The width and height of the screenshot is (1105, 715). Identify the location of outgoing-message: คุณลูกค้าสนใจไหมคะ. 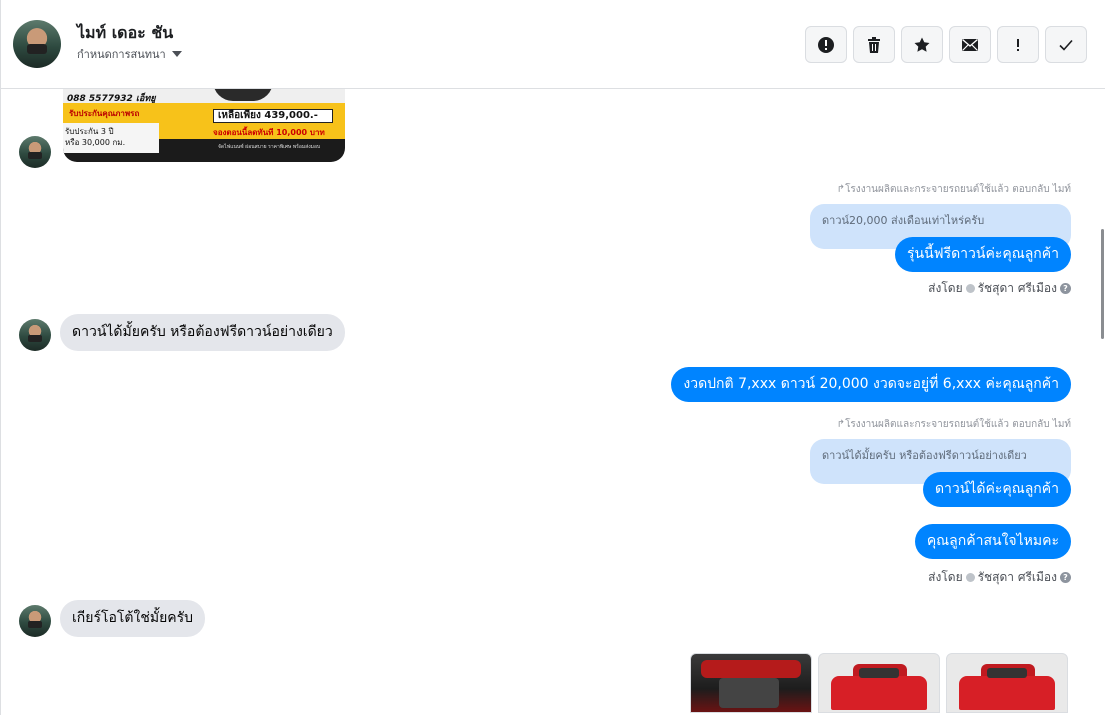
(992, 541).